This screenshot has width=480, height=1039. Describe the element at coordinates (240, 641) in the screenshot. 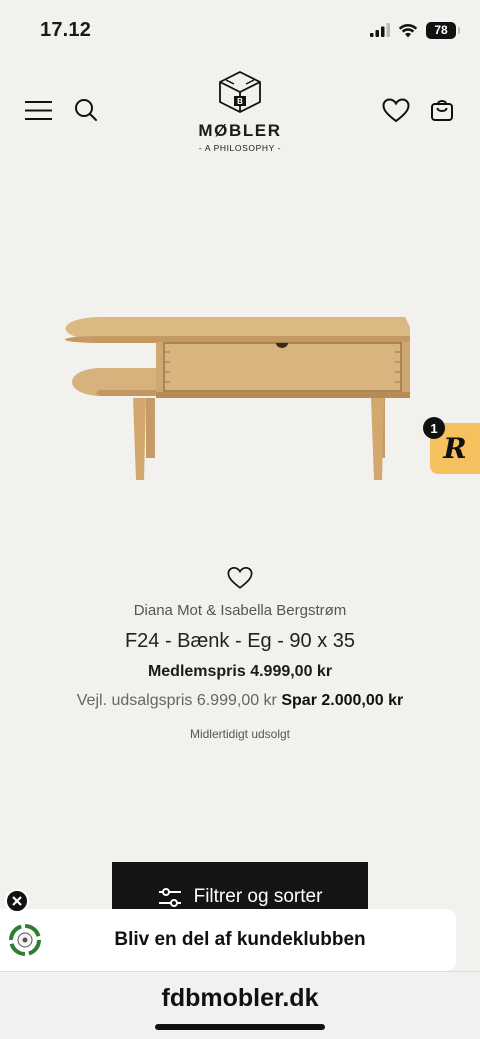

I see `product-title: F24 - Bænk - Eg - 90 x 35` at that location.